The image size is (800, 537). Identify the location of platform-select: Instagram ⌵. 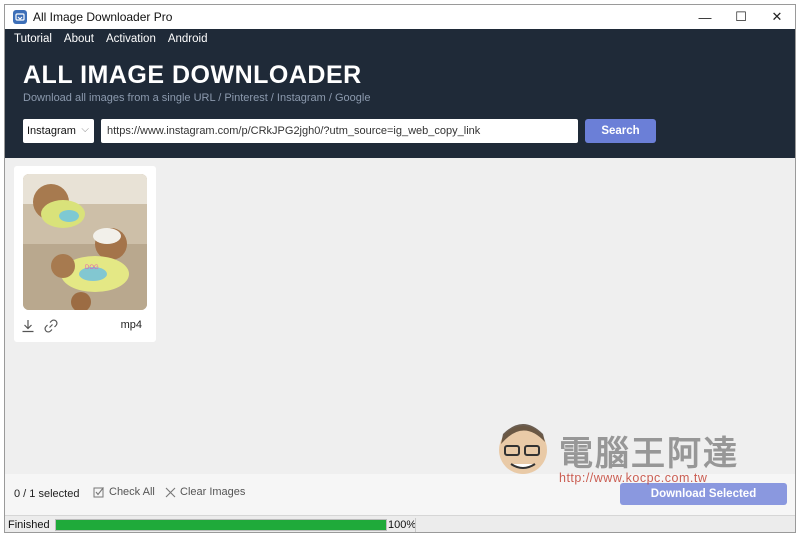
(58, 131).